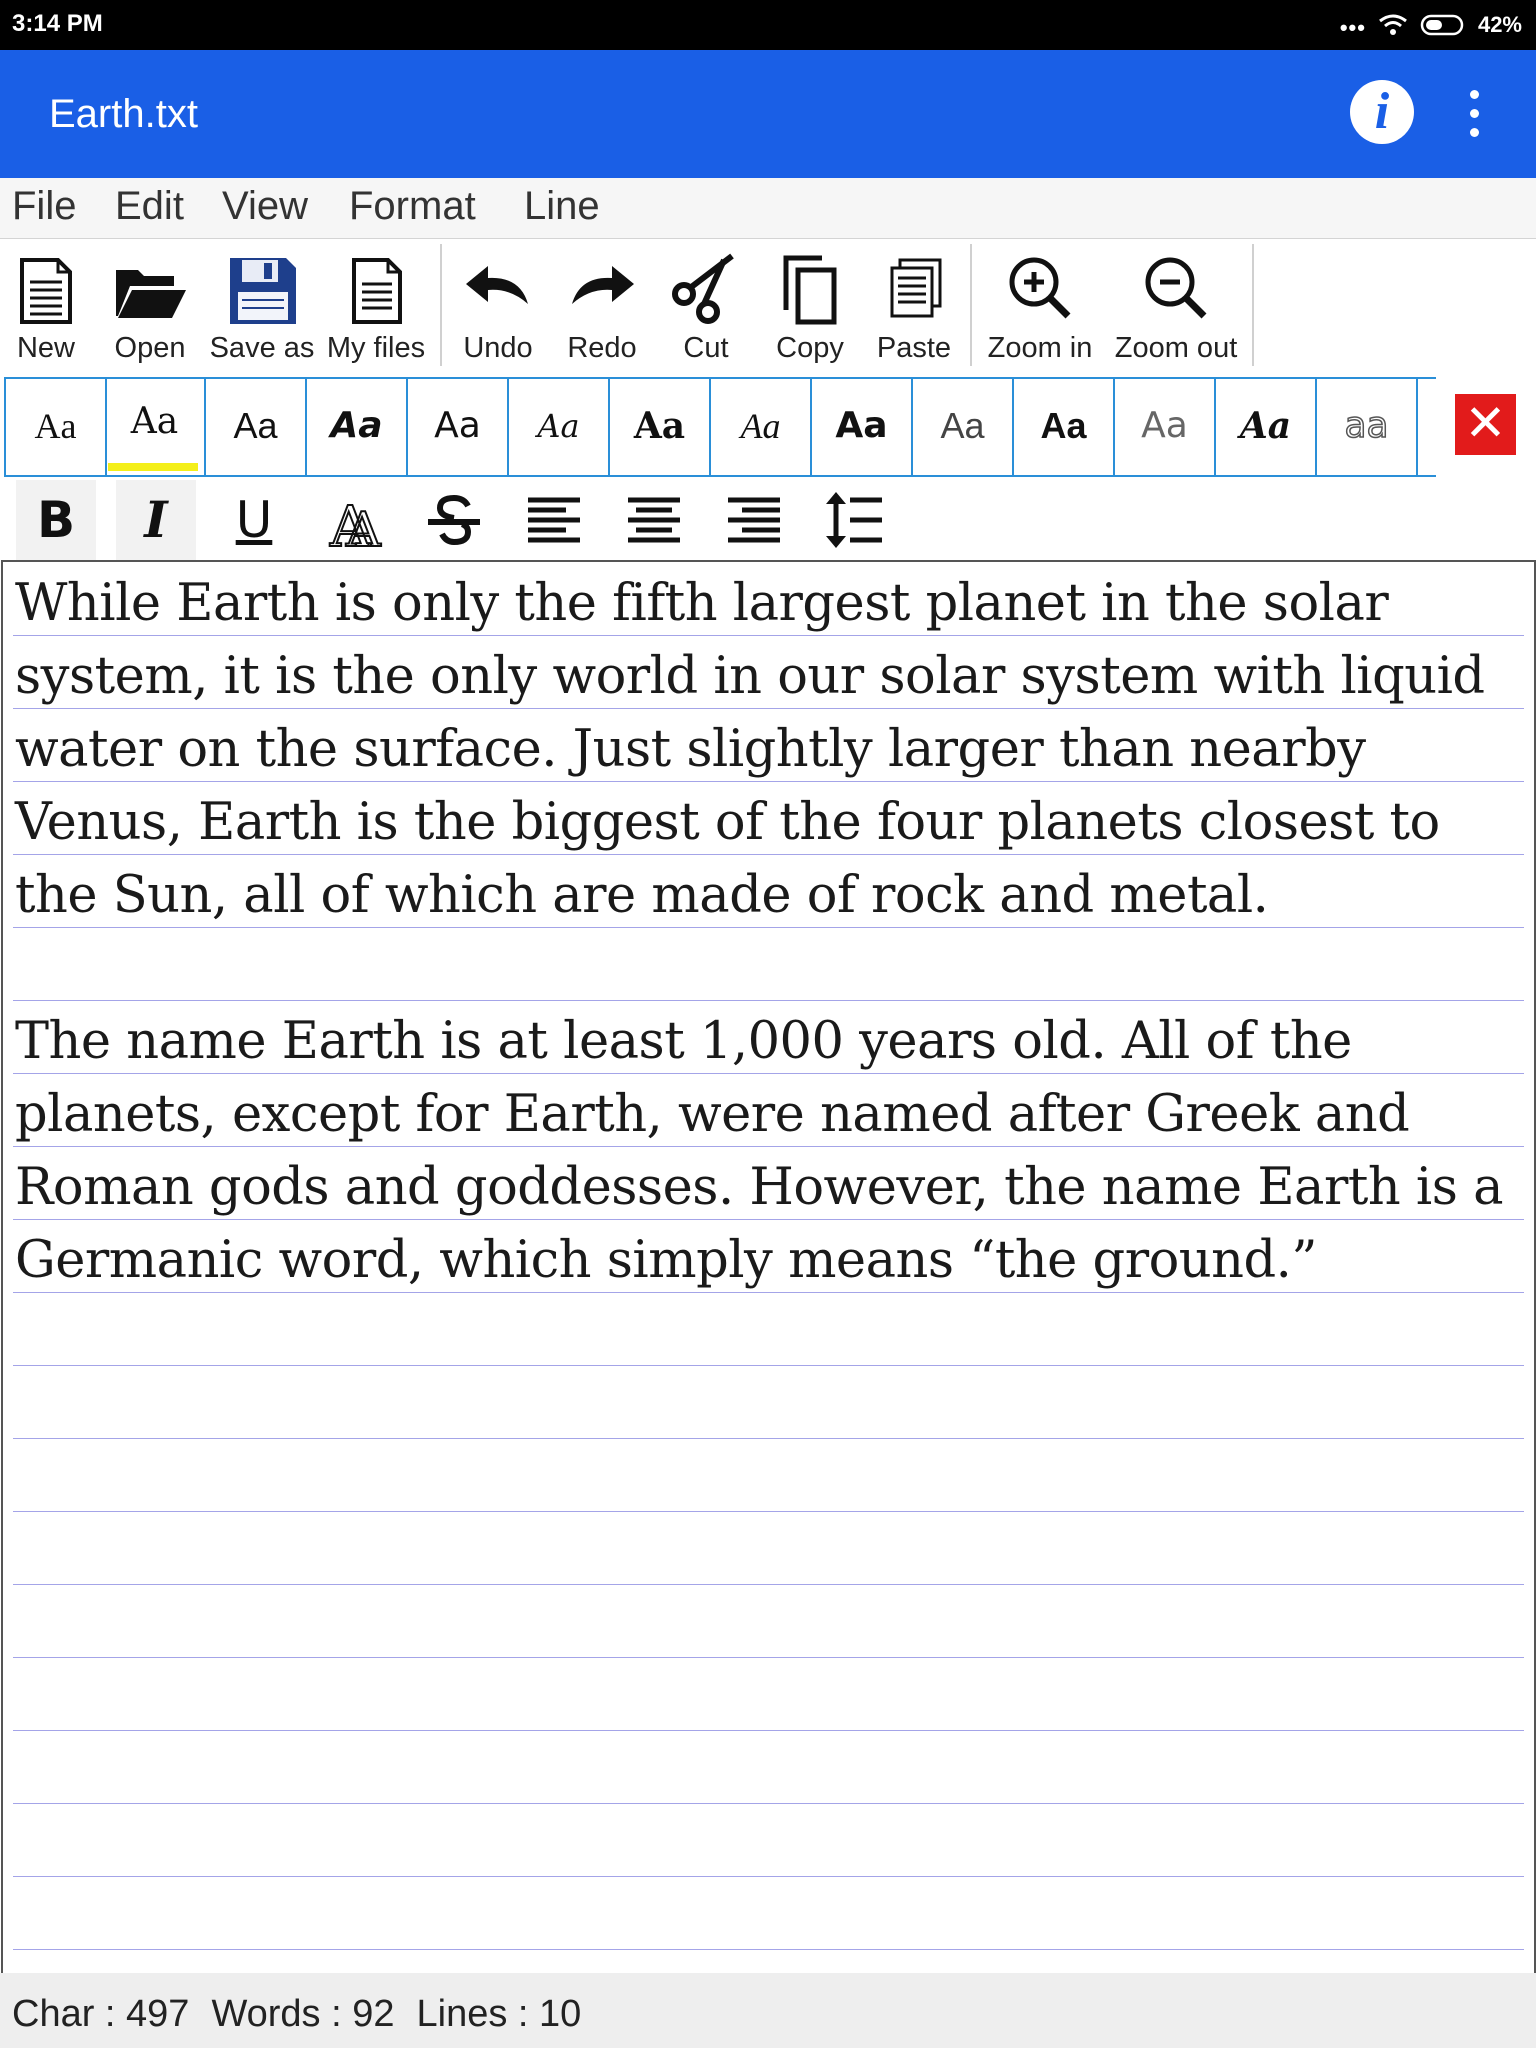 The height and width of the screenshot is (2048, 1536). I want to click on undo-label: Undo, so click(498, 348).